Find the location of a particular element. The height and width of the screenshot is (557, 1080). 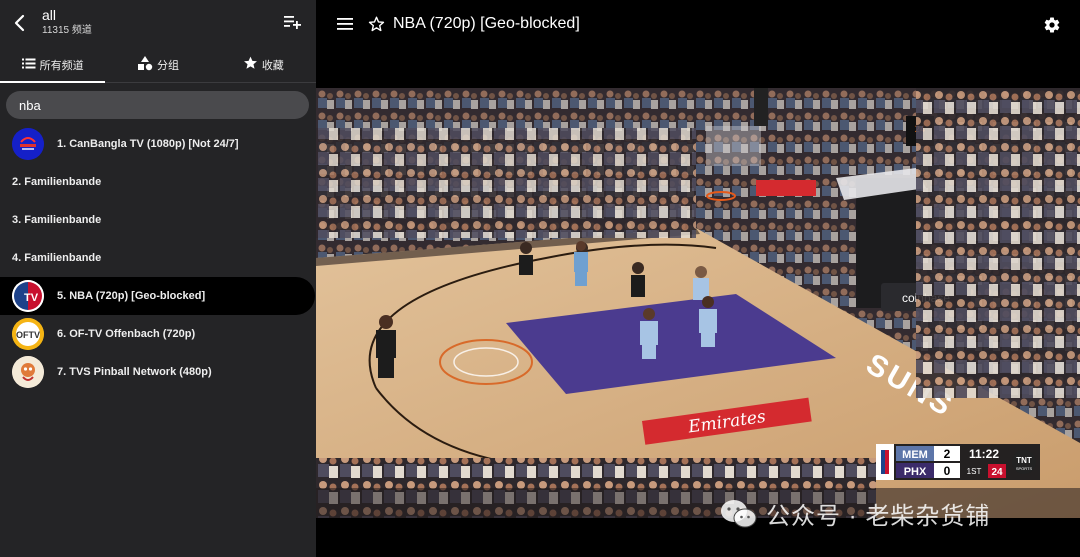

channel-item: 2. Familienbande is located at coordinates (158, 182).